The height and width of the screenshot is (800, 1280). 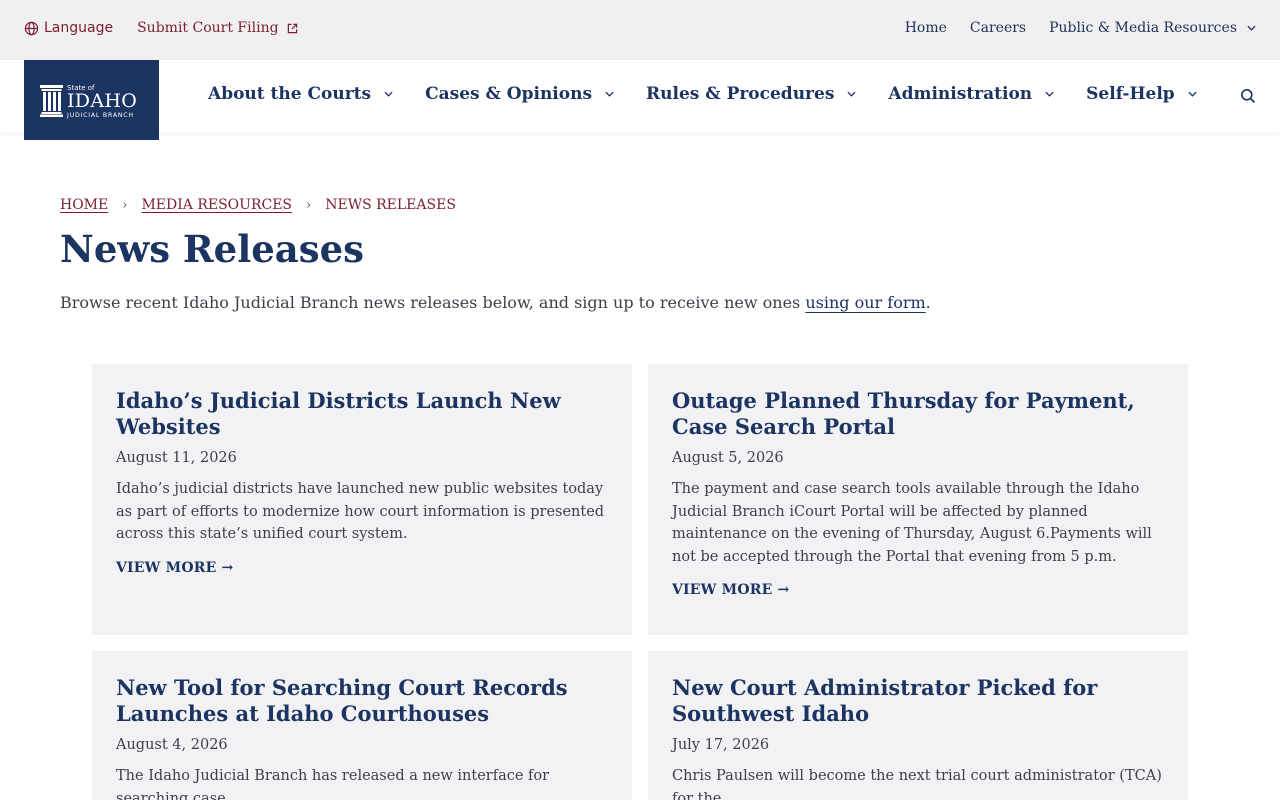 What do you see at coordinates (290, 94) in the screenshot?
I see `nav-label: About the Courts` at bounding box center [290, 94].